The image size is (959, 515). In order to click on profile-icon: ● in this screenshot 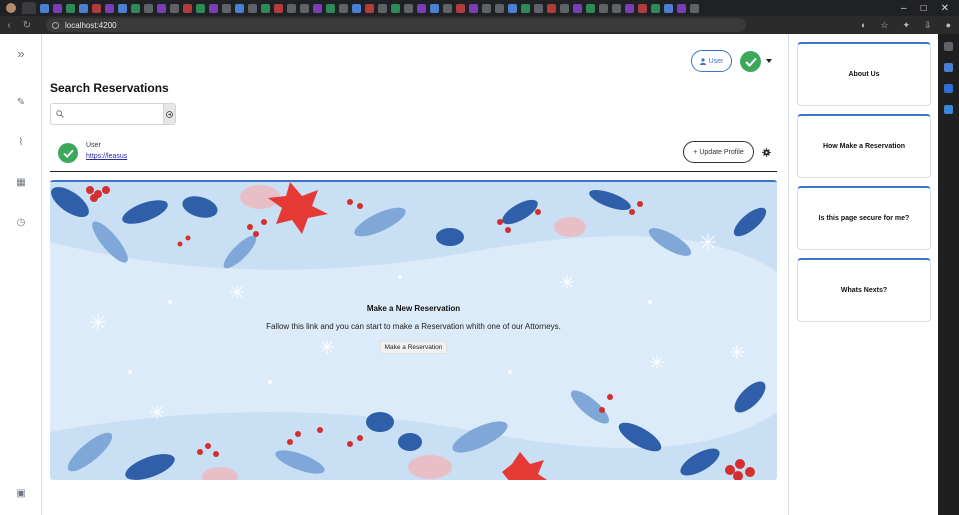, I will do `click(948, 25)`.